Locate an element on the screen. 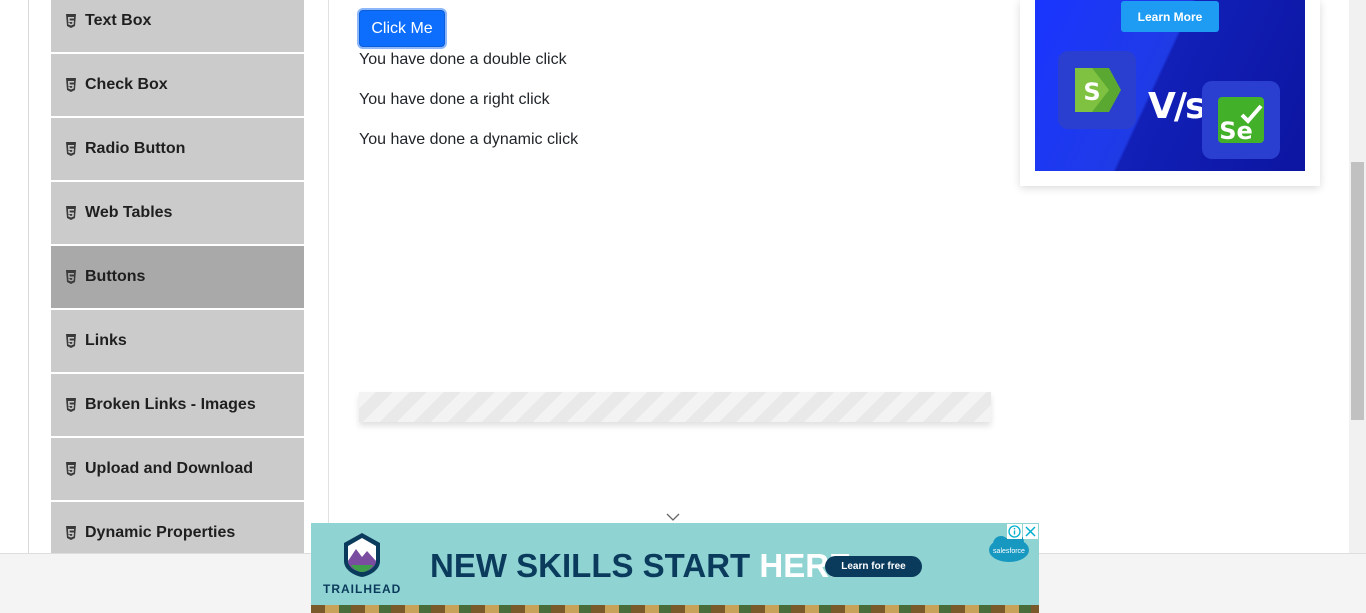  ad-headline: NEW SKILLS START HERE. is located at coordinates (645, 566).